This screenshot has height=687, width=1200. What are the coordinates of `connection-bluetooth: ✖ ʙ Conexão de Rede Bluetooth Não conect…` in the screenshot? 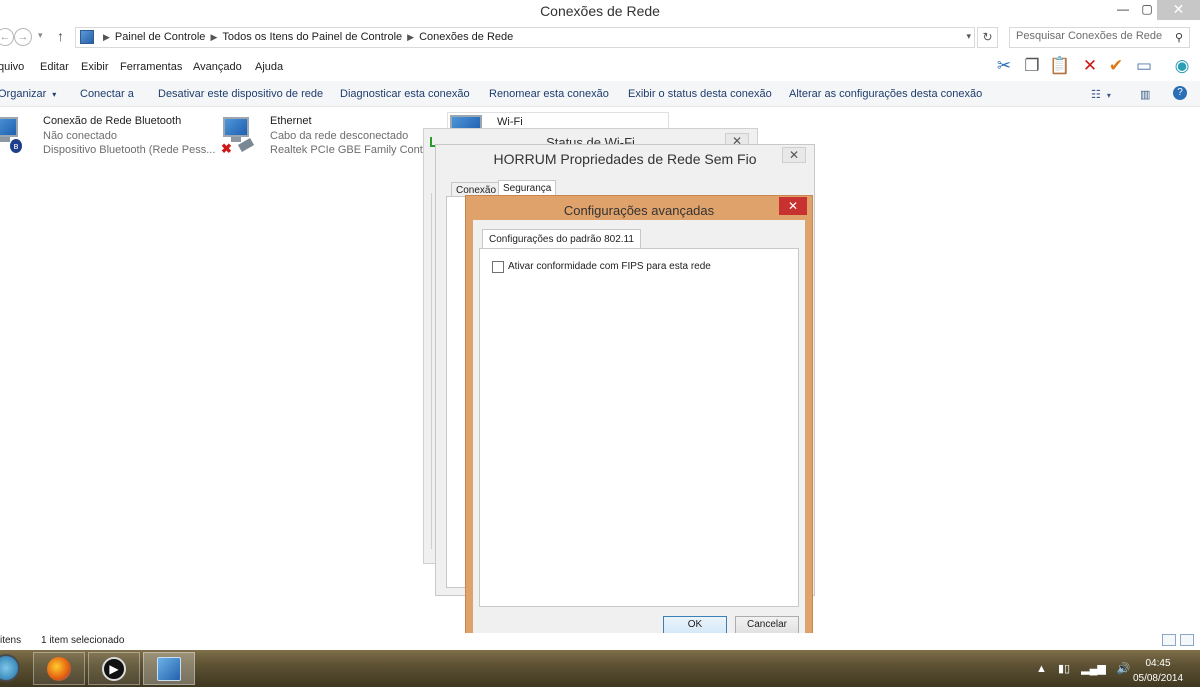 It's located at (107, 138).